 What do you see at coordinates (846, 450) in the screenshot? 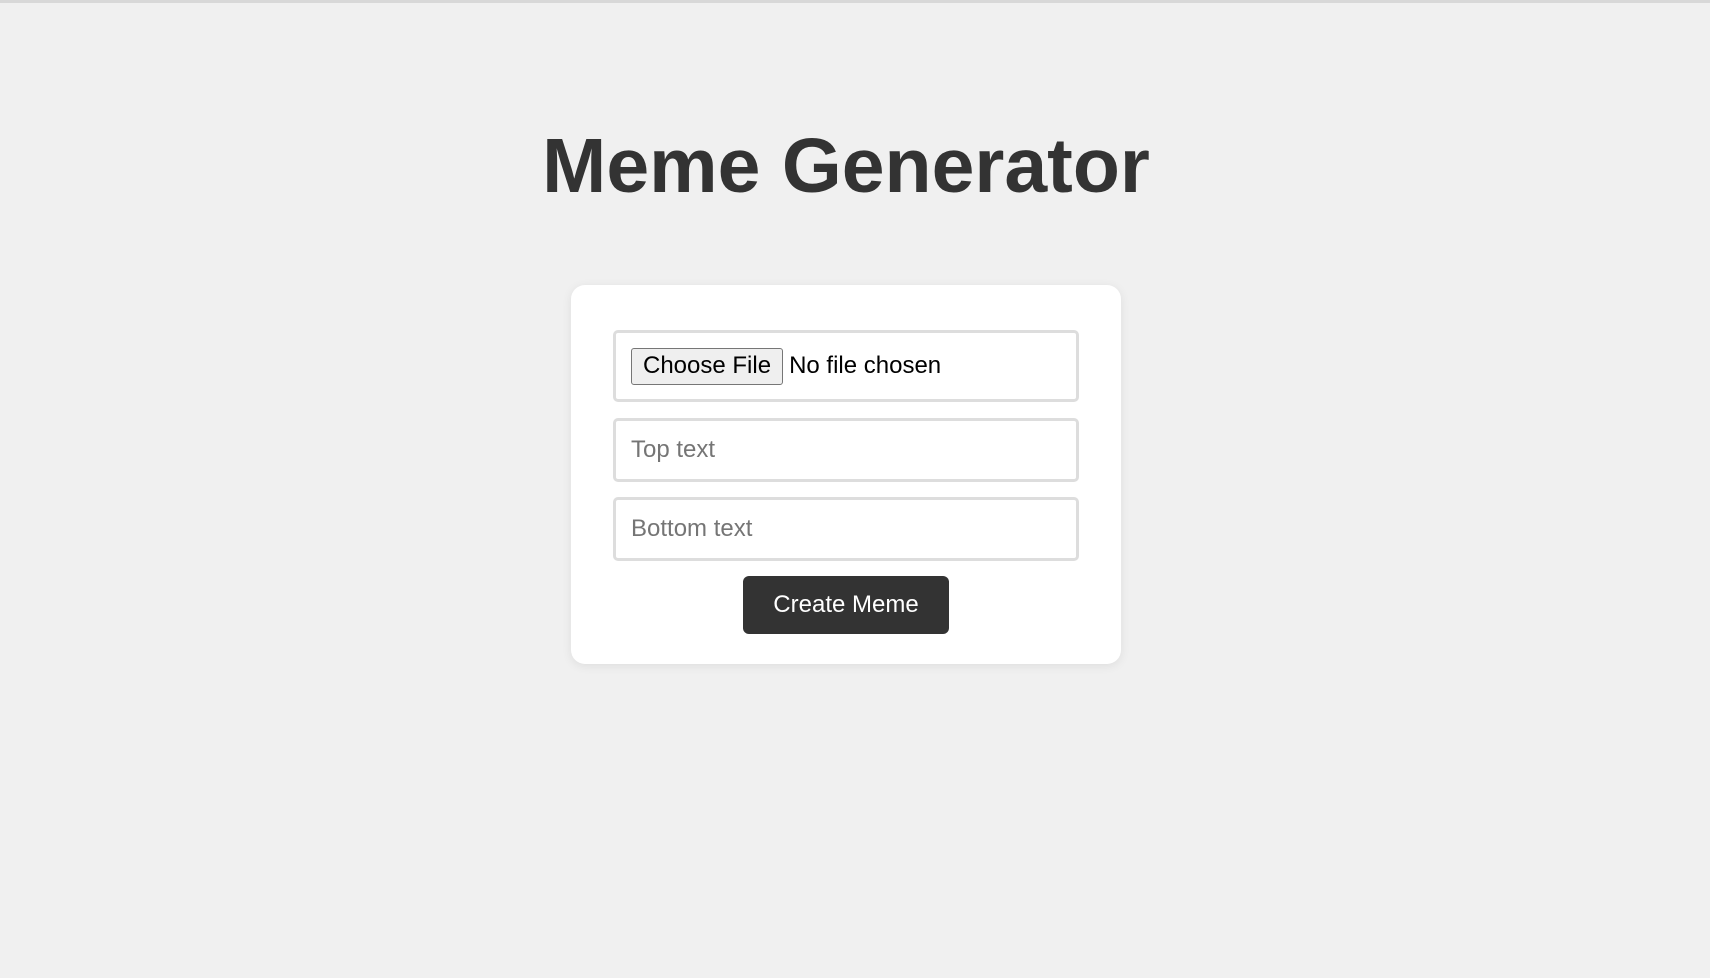
I see `top-text-input` at bounding box center [846, 450].